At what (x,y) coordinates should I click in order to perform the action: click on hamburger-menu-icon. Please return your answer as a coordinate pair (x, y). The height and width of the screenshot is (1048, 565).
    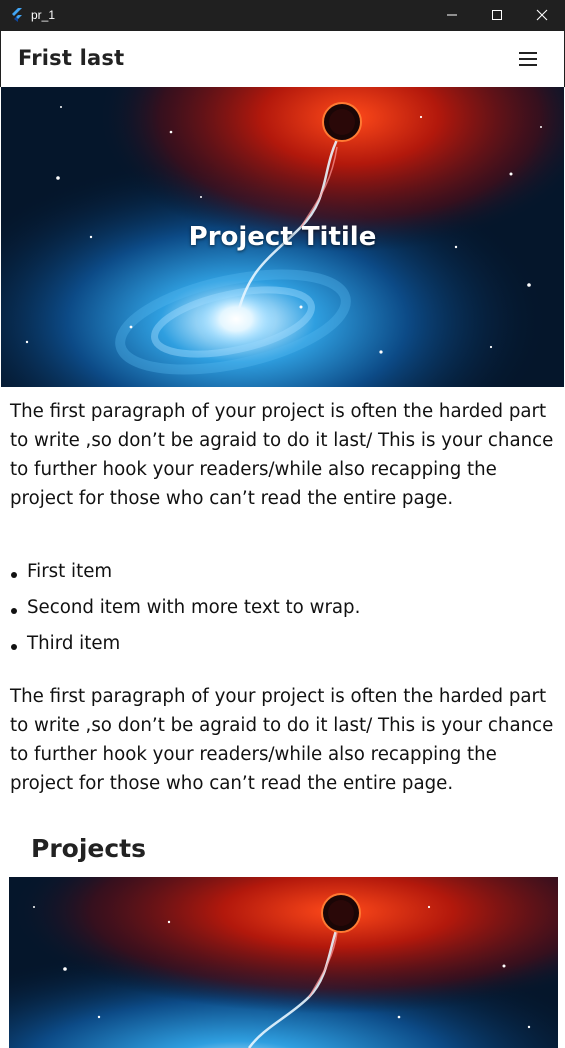
    Looking at the image, I should click on (528, 53).